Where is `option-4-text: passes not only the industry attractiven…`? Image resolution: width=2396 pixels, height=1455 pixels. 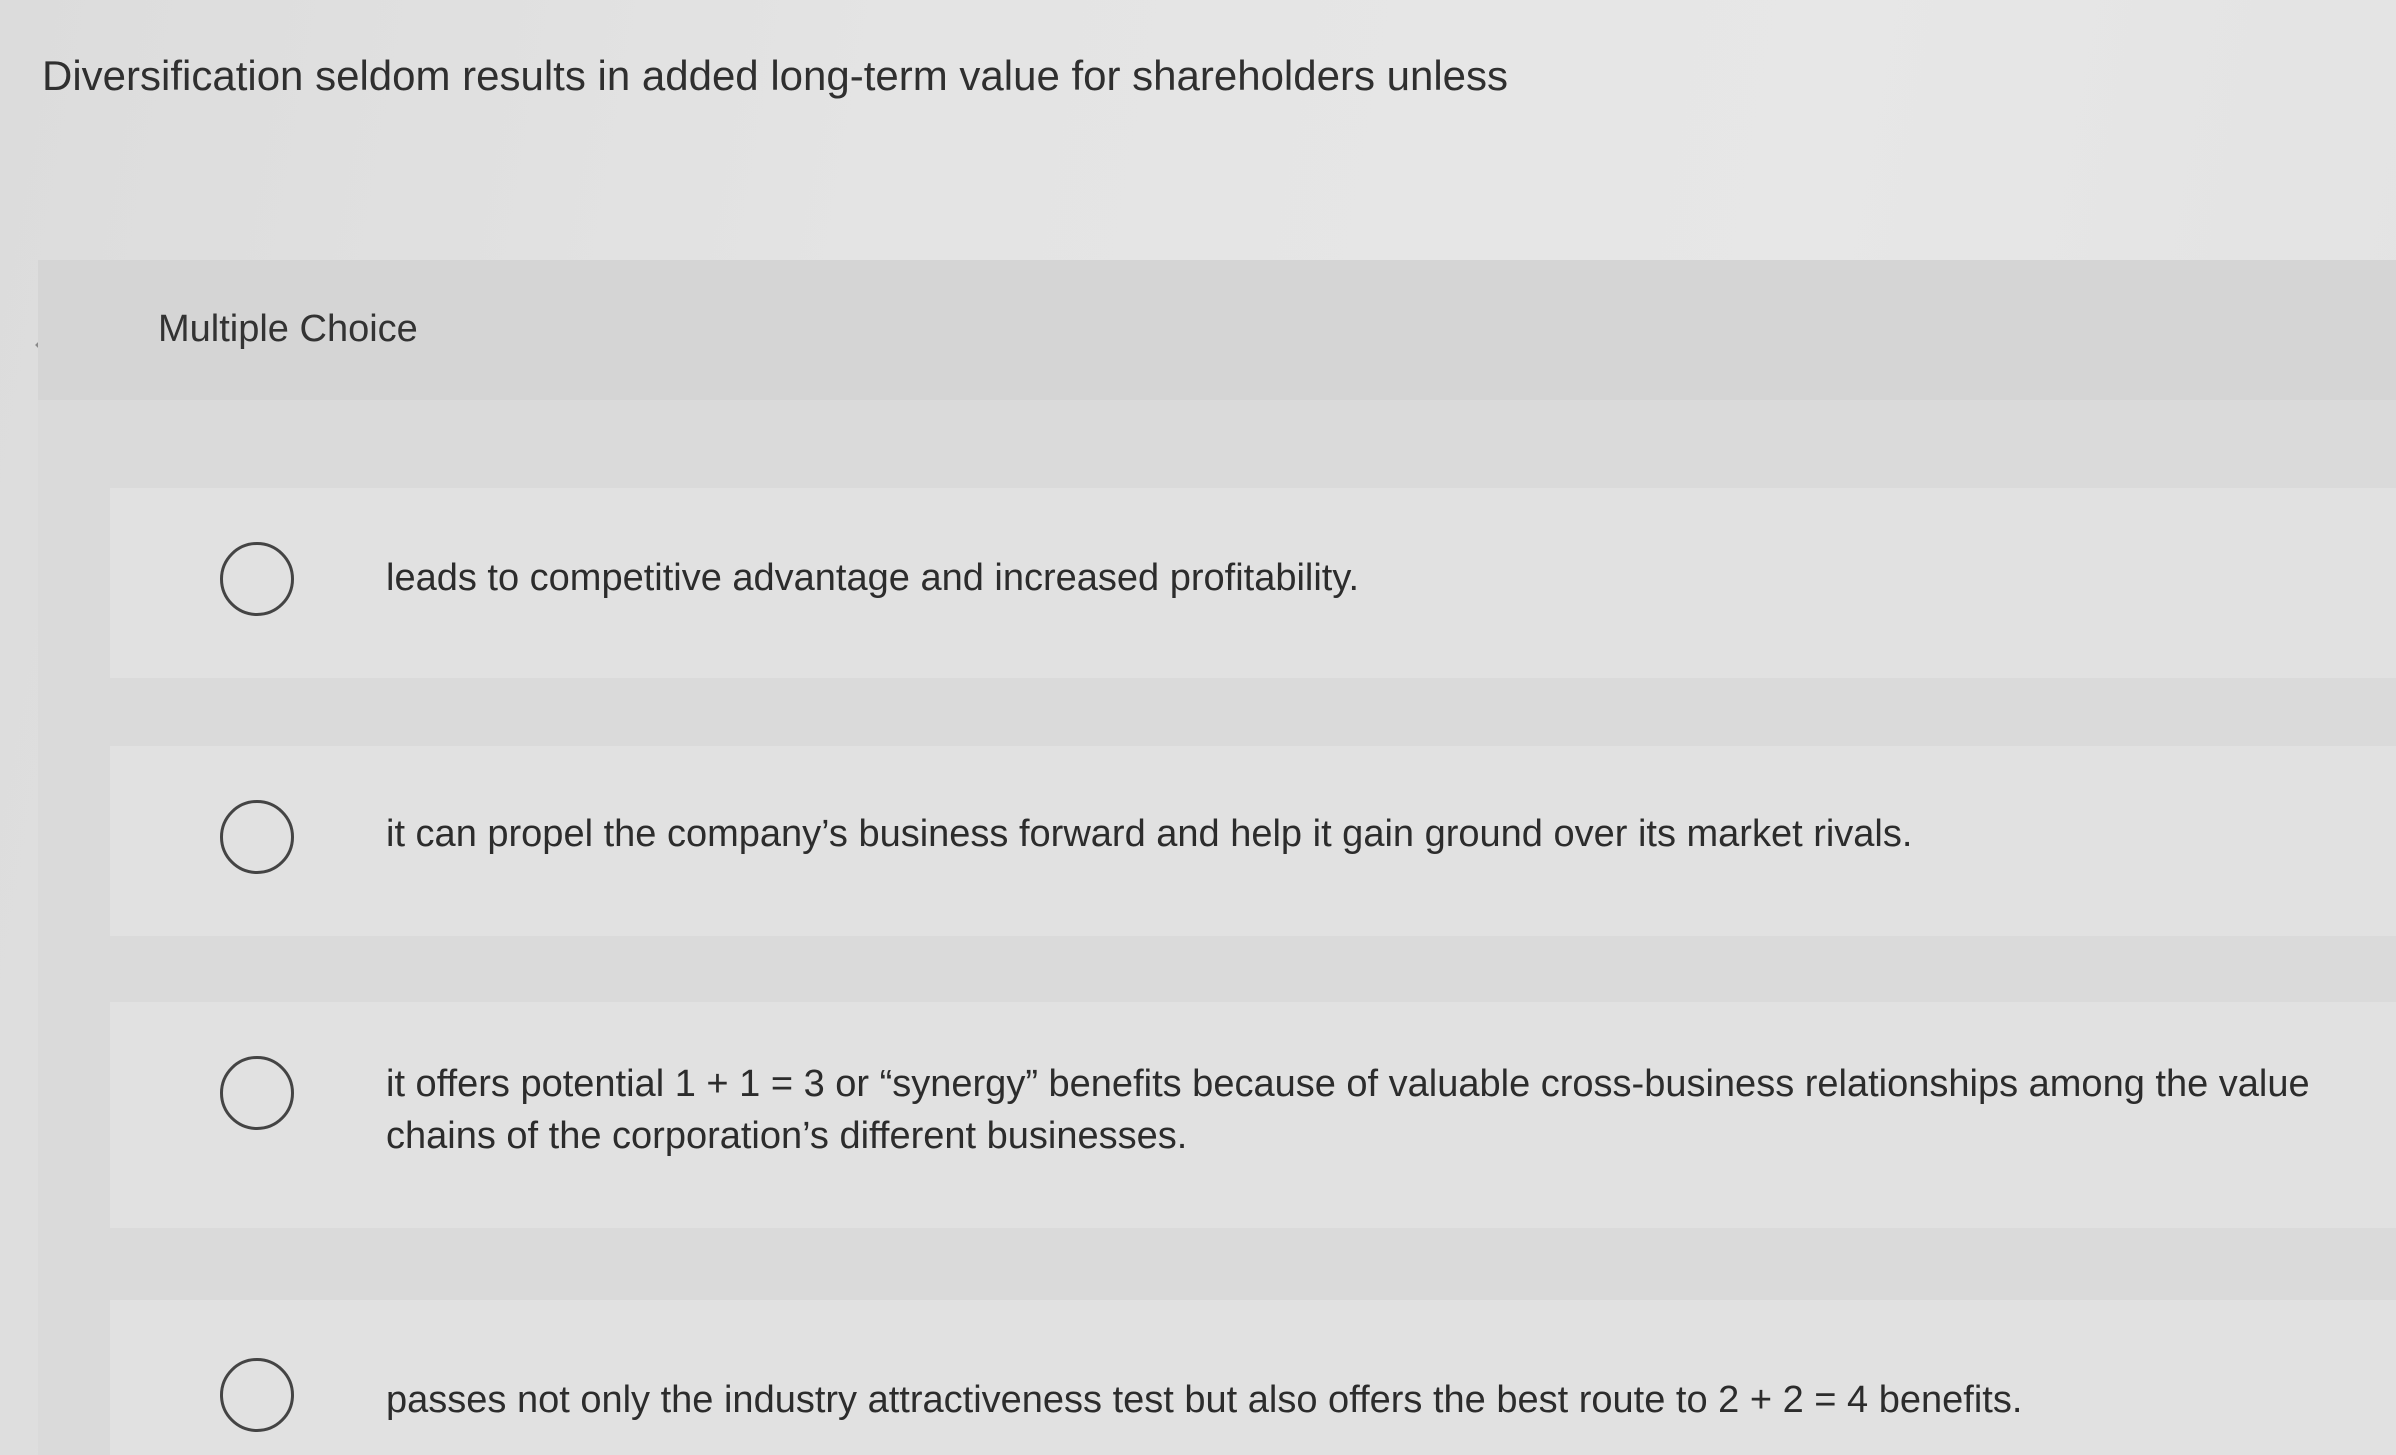 option-4-text: passes not only the industry attractiven… is located at coordinates (1204, 1400).